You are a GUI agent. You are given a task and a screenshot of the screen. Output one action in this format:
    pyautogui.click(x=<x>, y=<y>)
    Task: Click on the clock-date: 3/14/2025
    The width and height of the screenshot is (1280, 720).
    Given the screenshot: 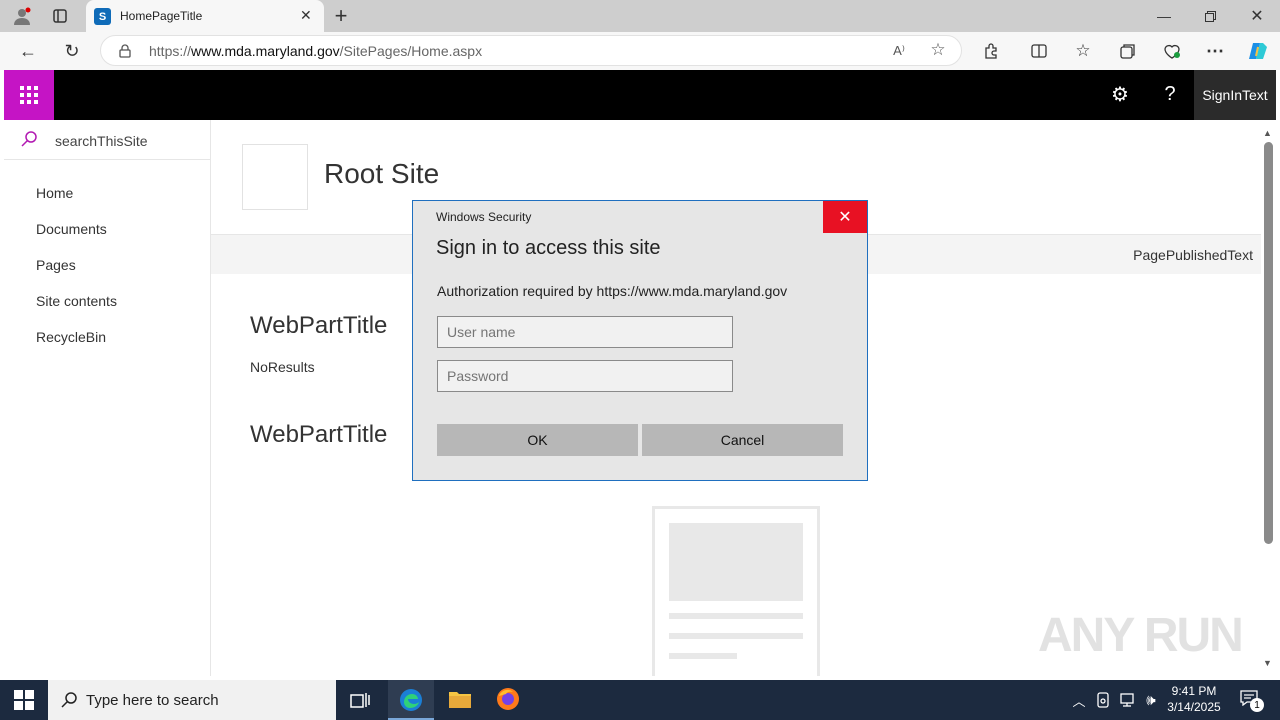 What is the action you would take?
    pyautogui.click(x=1194, y=707)
    